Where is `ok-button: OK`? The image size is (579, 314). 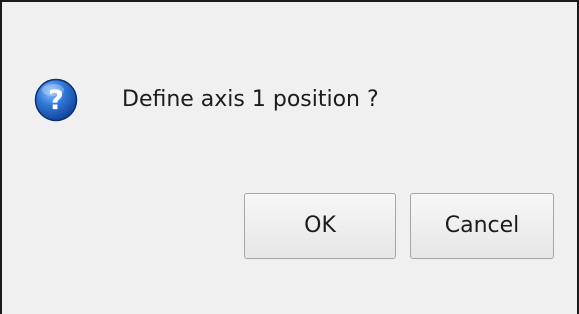
ok-button: OK is located at coordinates (320, 226).